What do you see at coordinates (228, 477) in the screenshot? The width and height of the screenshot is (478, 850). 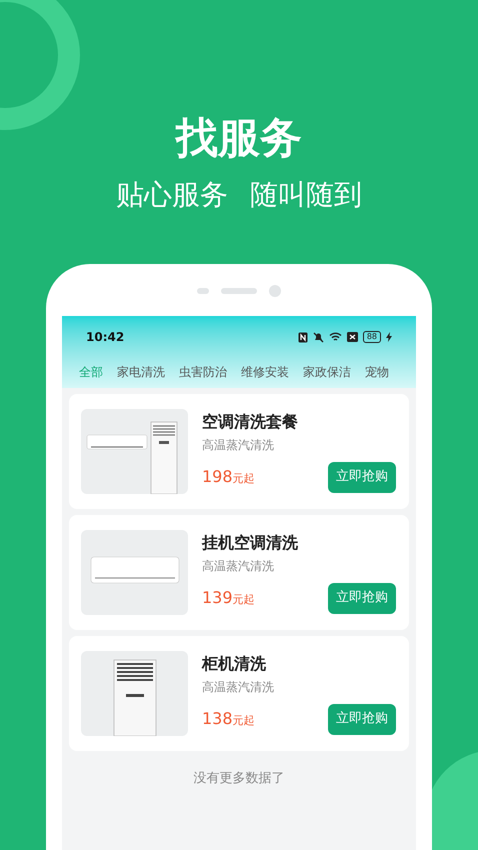 I see `price-text: 198元起` at bounding box center [228, 477].